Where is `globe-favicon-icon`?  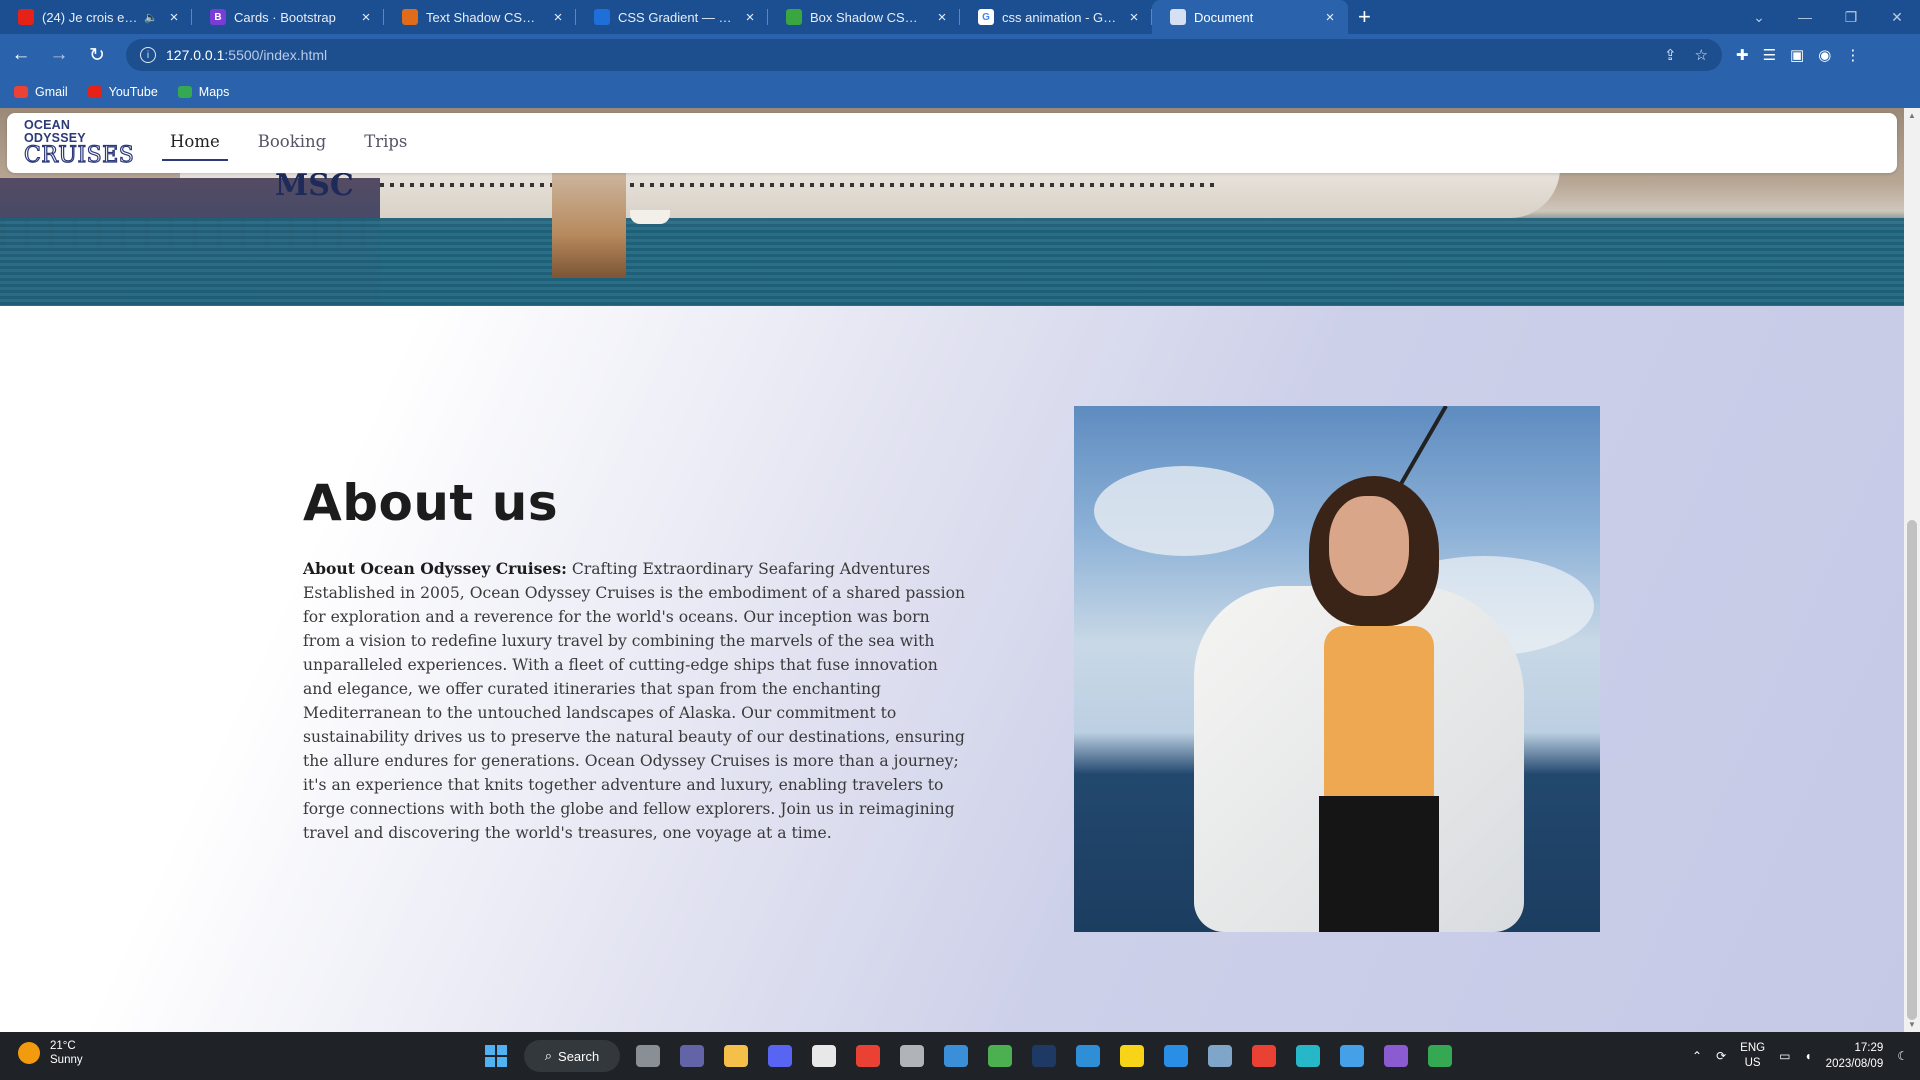
globe-favicon-icon is located at coordinates (1178, 17).